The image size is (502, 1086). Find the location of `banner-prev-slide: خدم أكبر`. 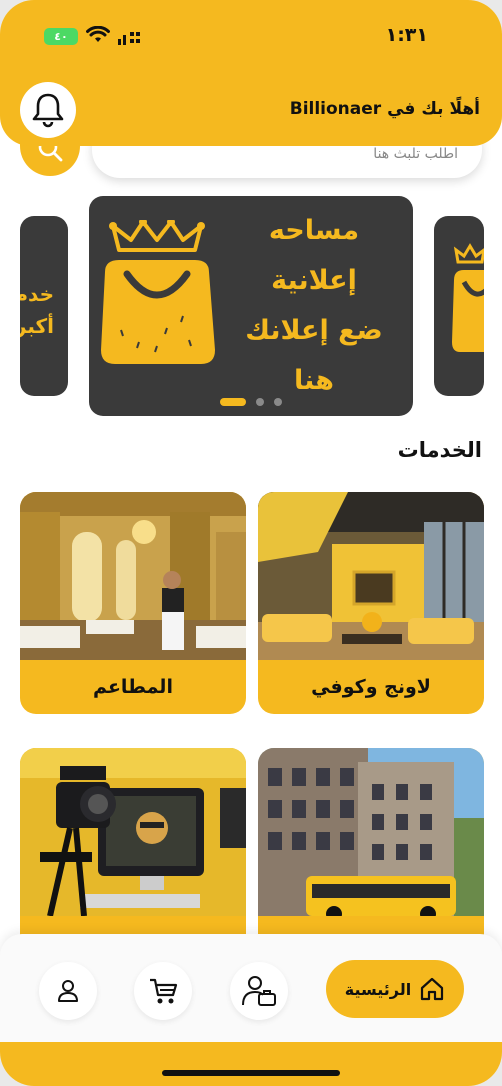

banner-prev-slide: خدم أكبر is located at coordinates (44, 306).